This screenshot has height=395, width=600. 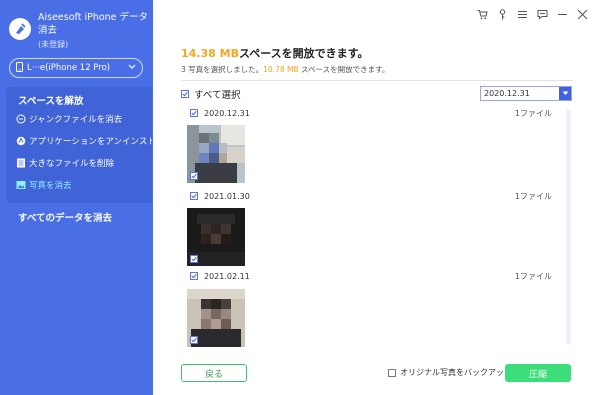 I want to click on key-icon, so click(x=502, y=14).